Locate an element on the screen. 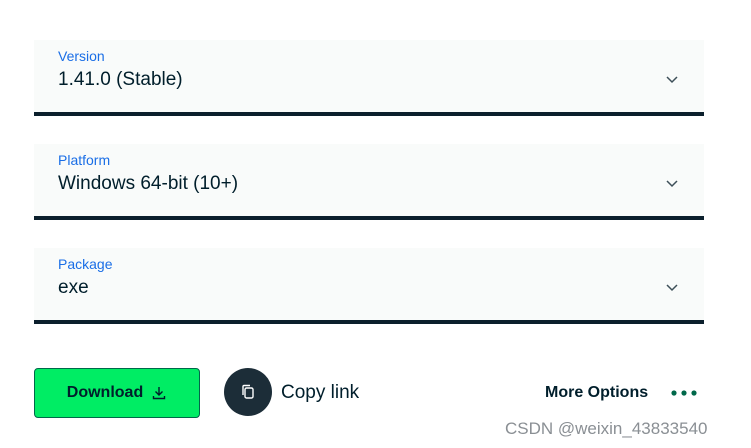 The height and width of the screenshot is (448, 751). package-value: exe is located at coordinates (73, 287).